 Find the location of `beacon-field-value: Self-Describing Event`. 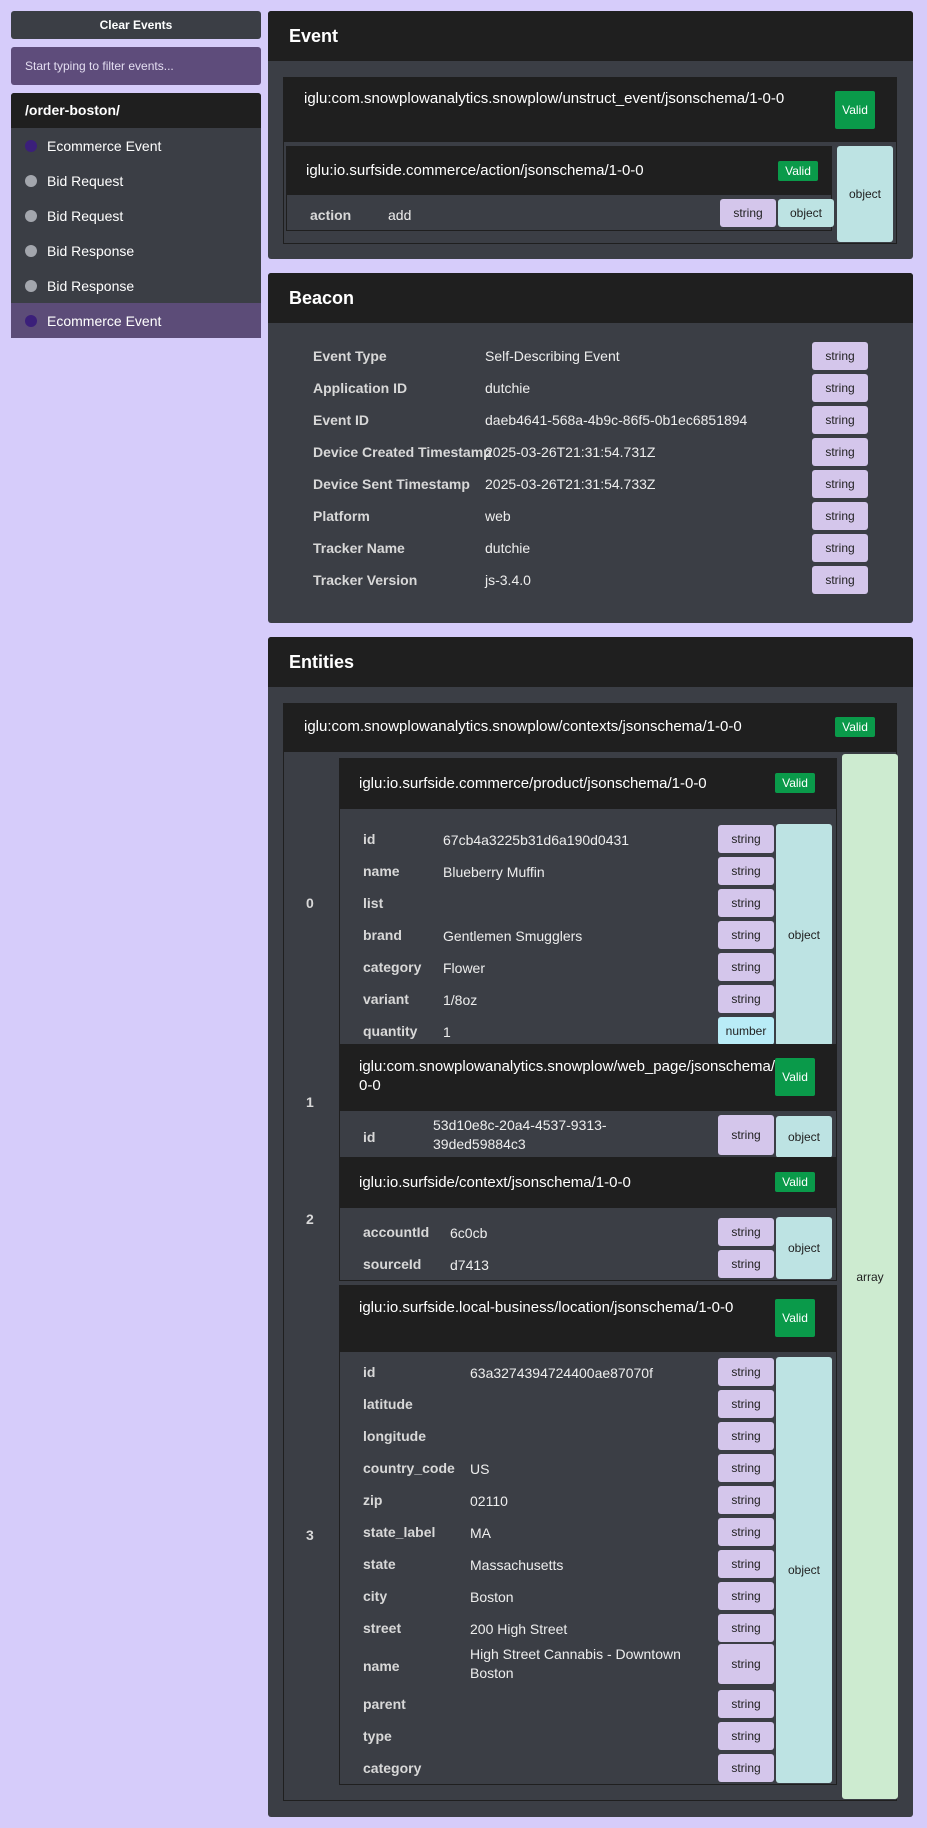

beacon-field-value: Self-Describing Event is located at coordinates (552, 356).